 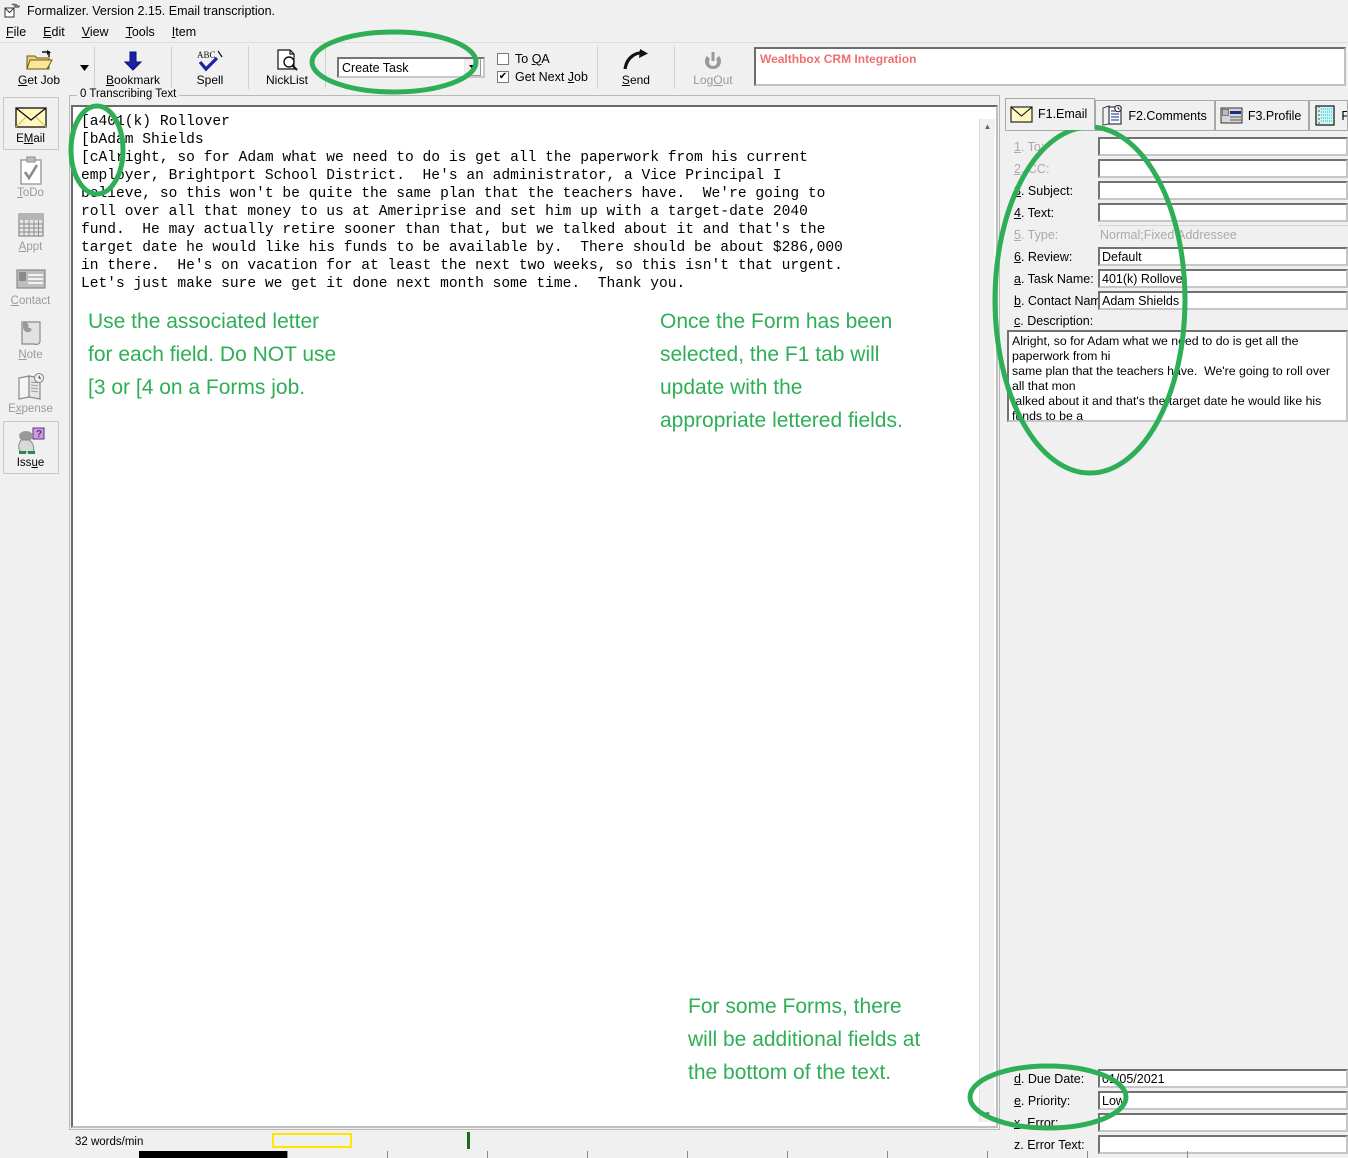 I want to click on input-task-name: 401(k) Rollover, so click(x=1223, y=278).